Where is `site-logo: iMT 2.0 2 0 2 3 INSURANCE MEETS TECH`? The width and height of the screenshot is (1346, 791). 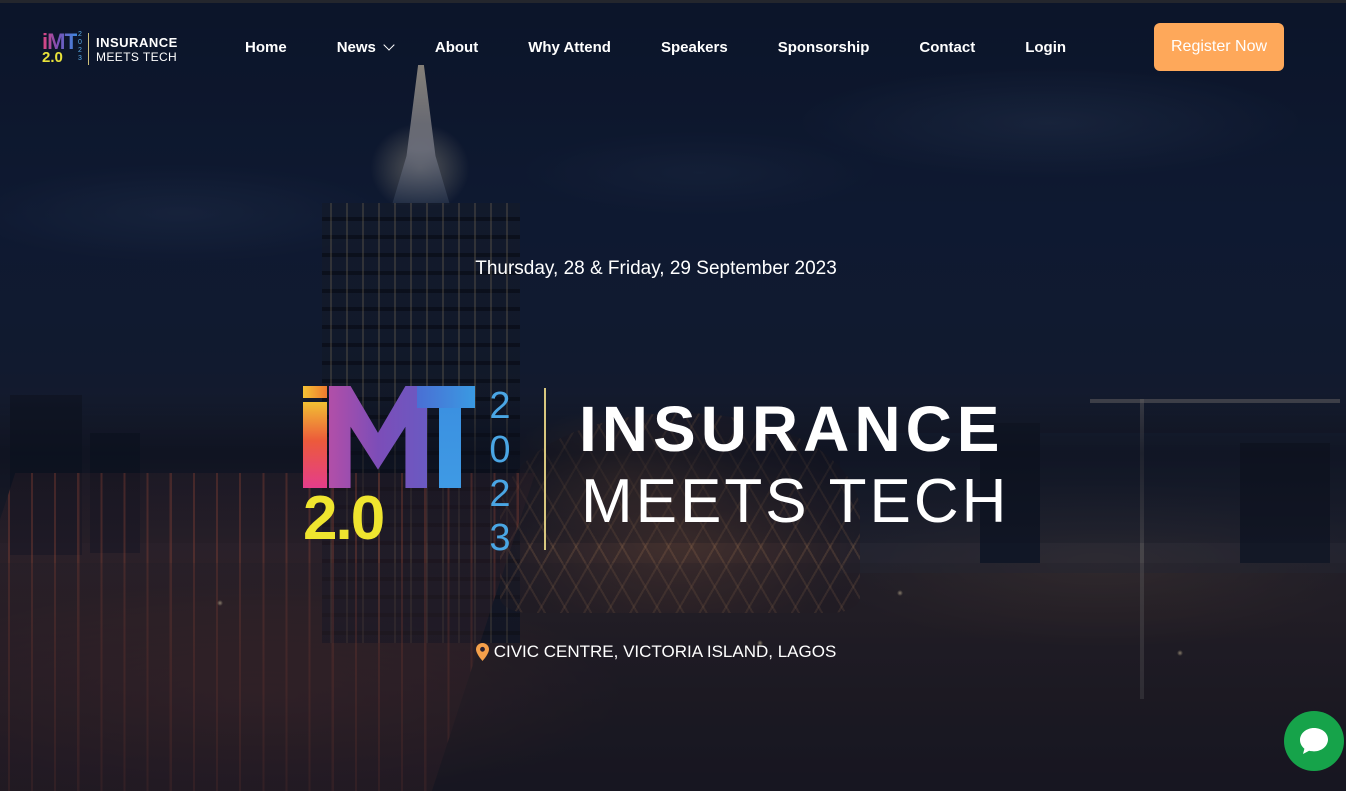 site-logo: iMT 2.0 2 0 2 3 INSURANCE MEETS TECH is located at coordinates (117, 50).